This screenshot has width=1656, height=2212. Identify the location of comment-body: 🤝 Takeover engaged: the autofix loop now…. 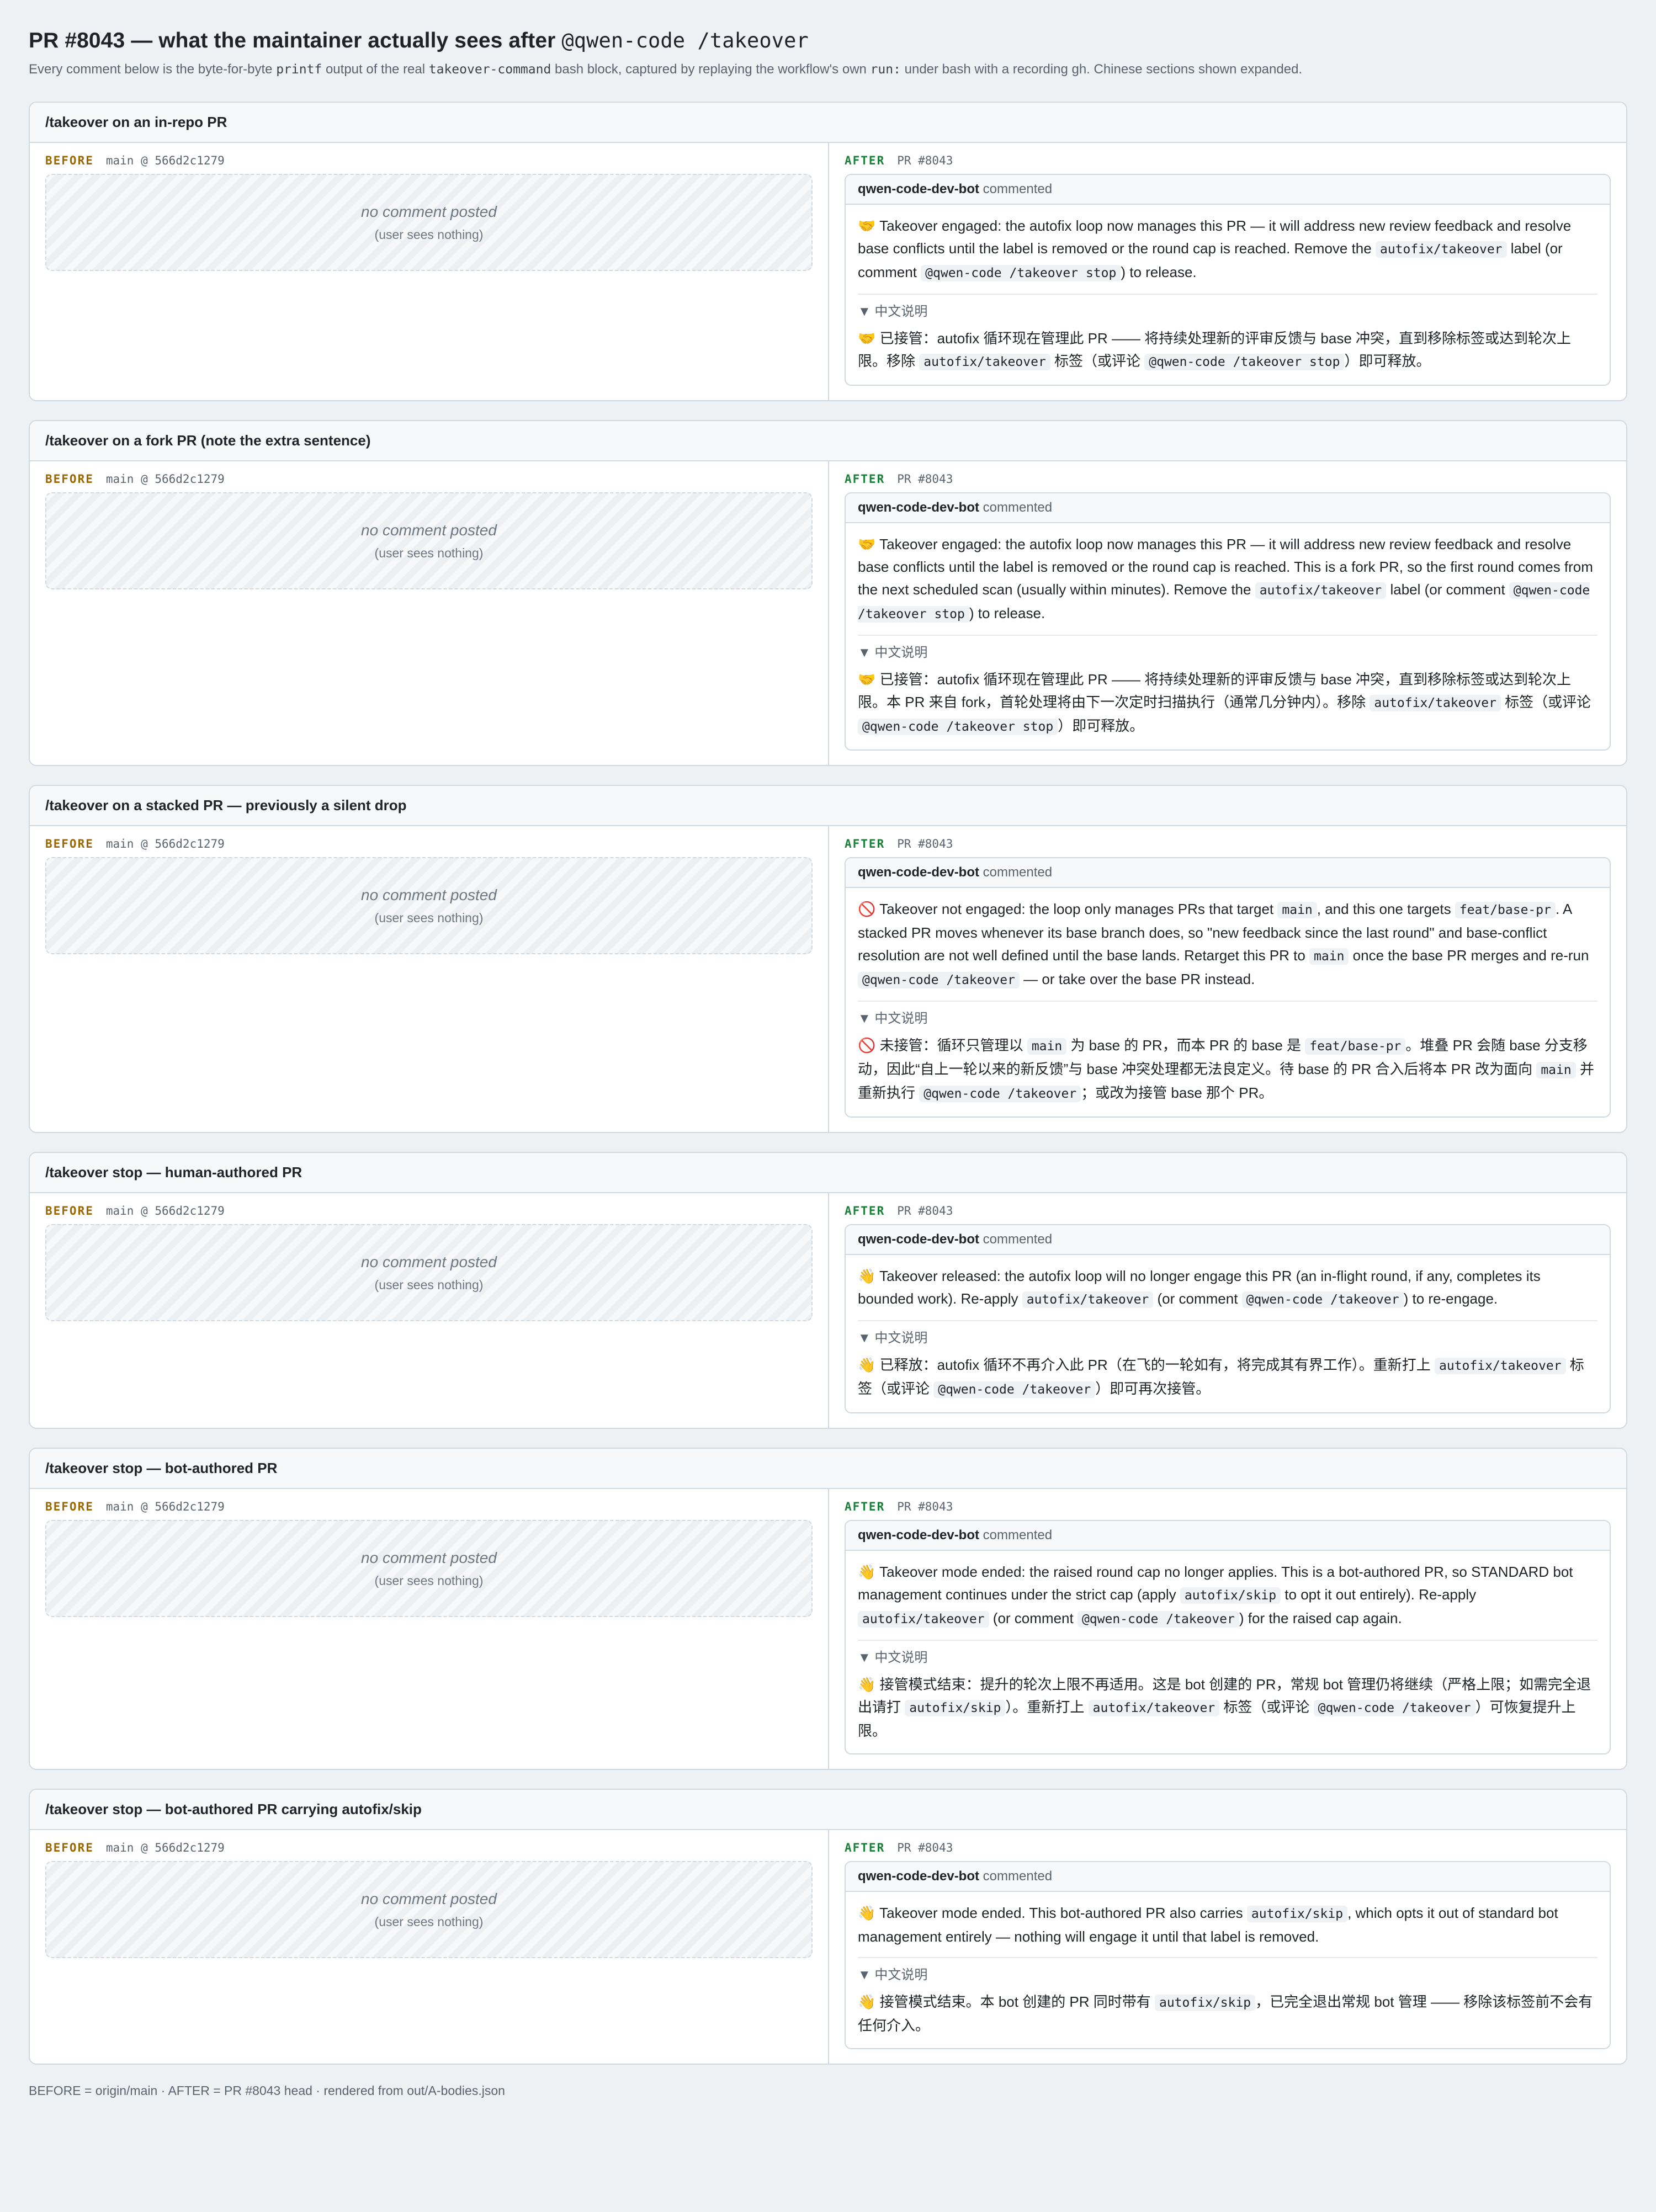
(1228, 636).